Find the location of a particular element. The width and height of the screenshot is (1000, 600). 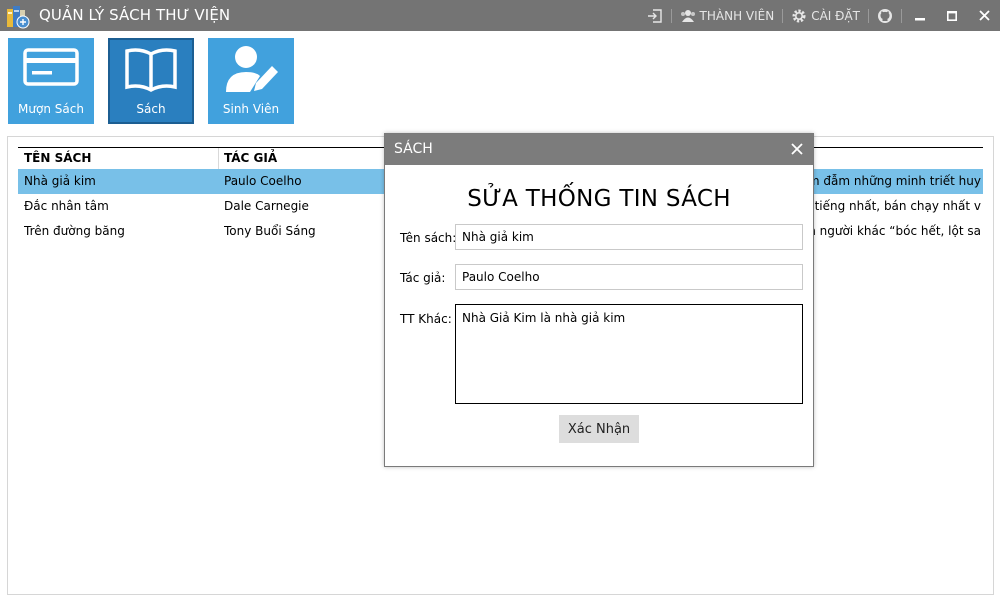

tile-label: Mượn Sách is located at coordinates (51, 109).